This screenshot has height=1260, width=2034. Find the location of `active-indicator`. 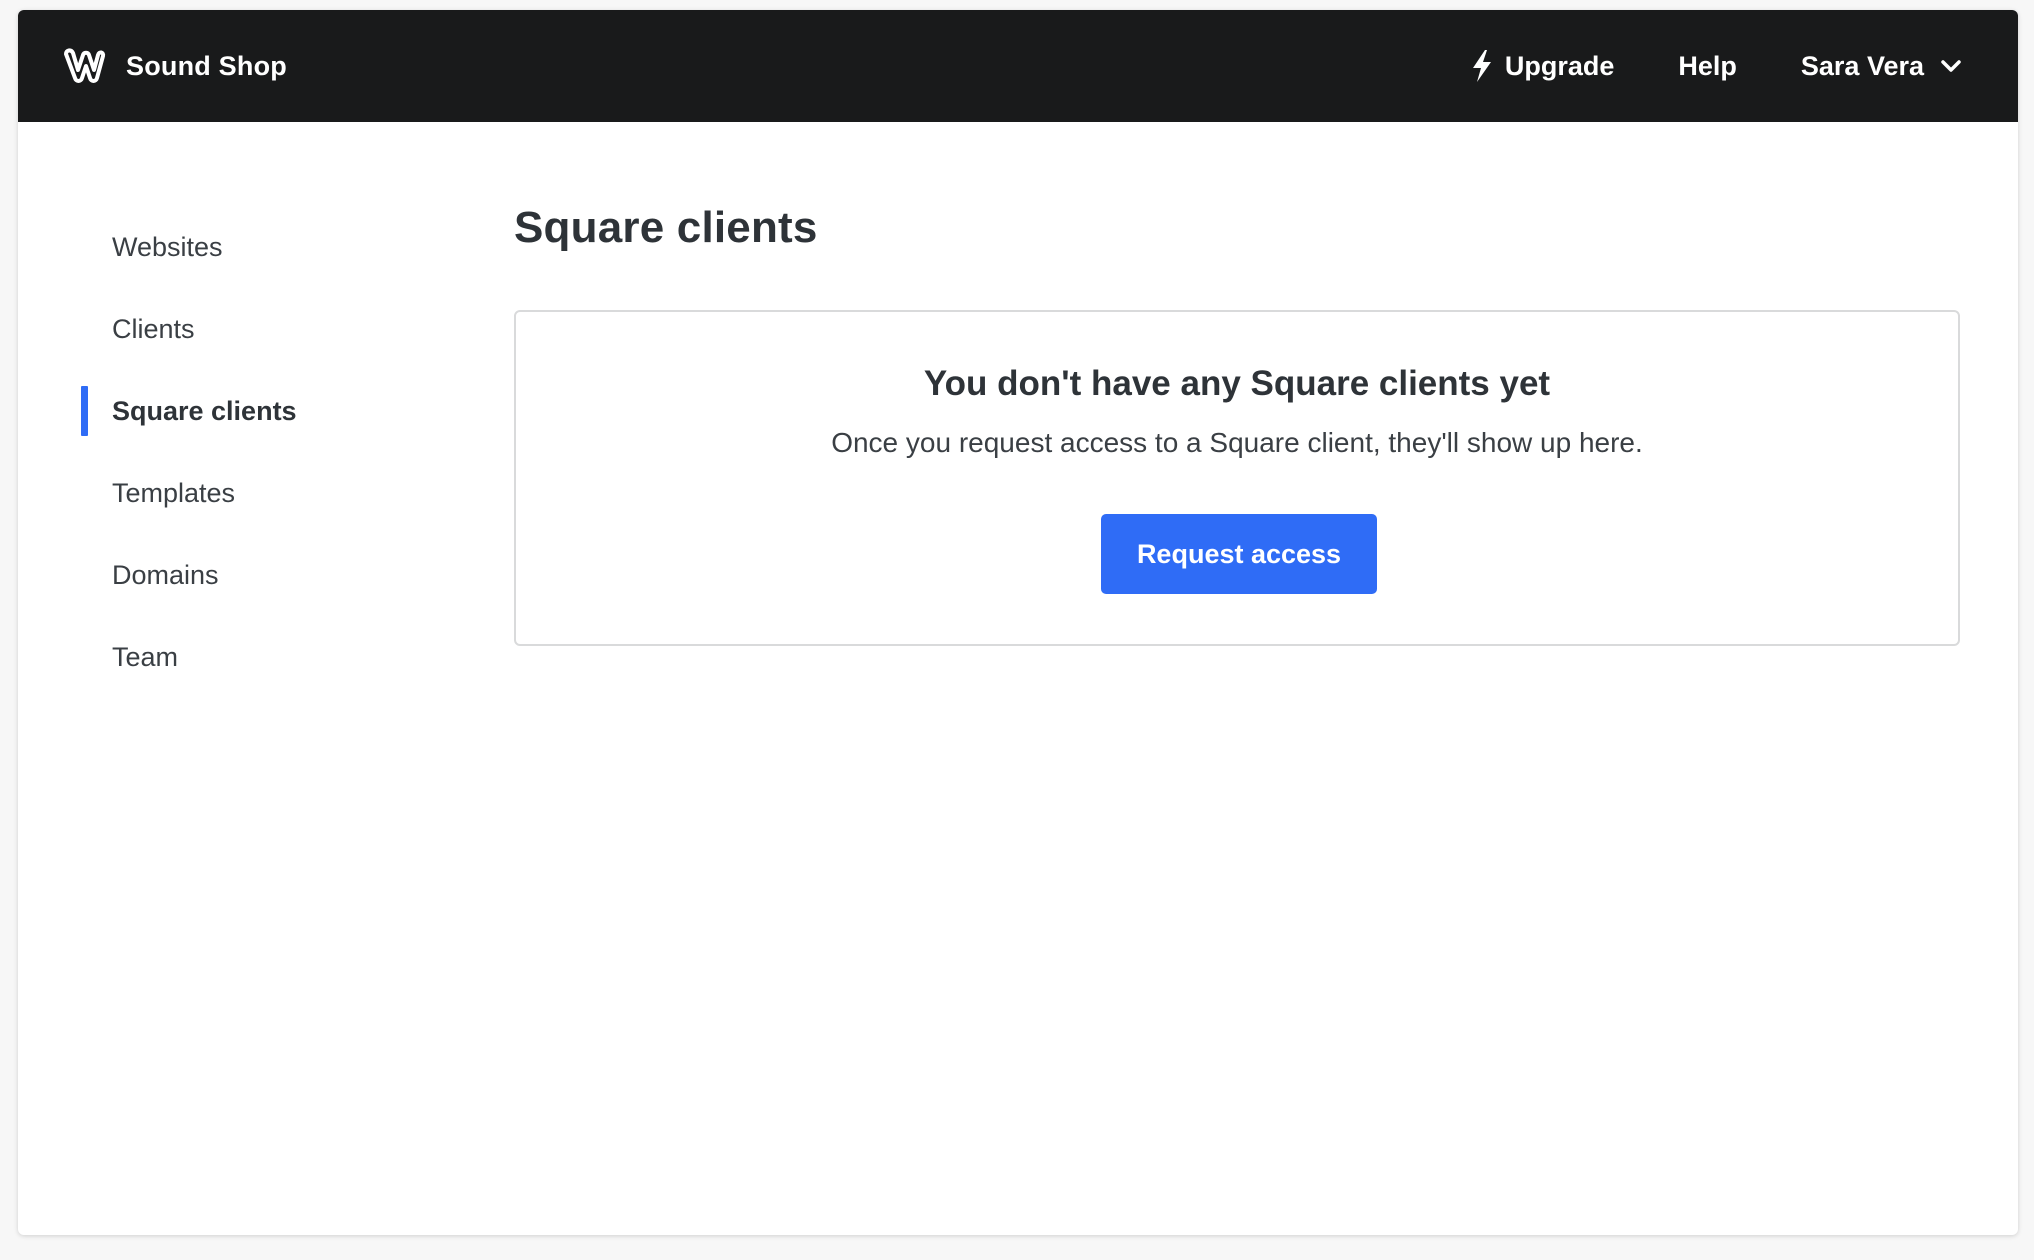

active-indicator is located at coordinates (84, 411).